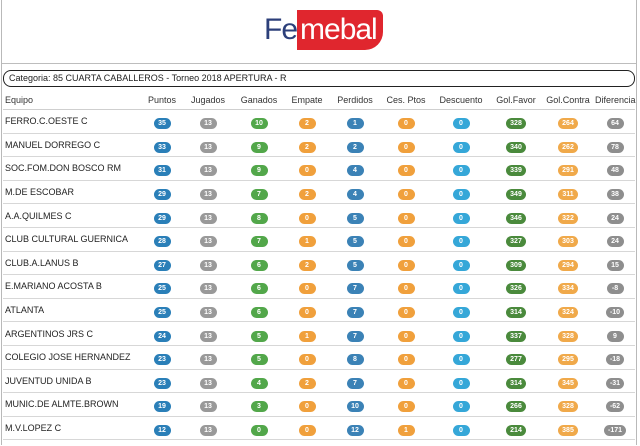 This screenshot has width=640, height=446. I want to click on team-name: M.DE ESCOBAR, so click(72, 192).